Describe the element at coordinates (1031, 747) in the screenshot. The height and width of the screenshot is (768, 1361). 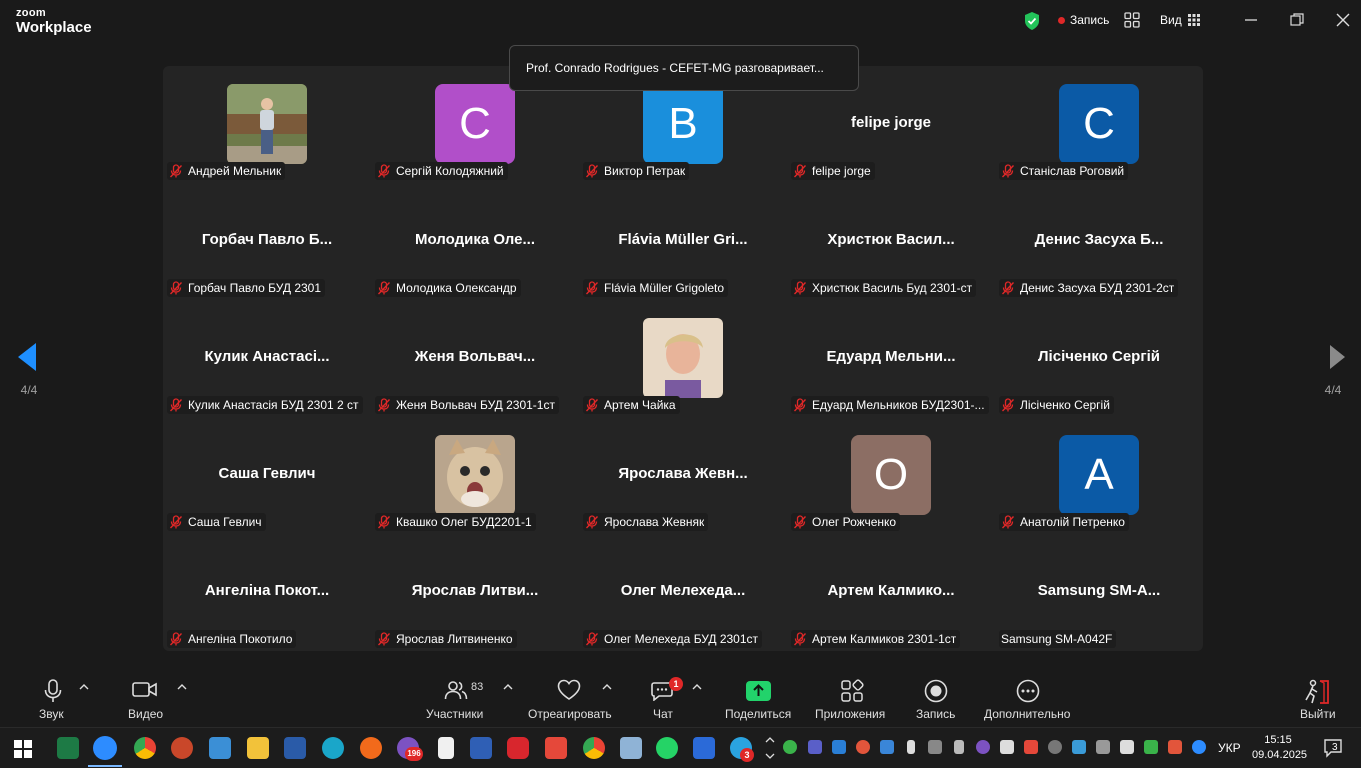
I see `tray-s-icon` at that location.